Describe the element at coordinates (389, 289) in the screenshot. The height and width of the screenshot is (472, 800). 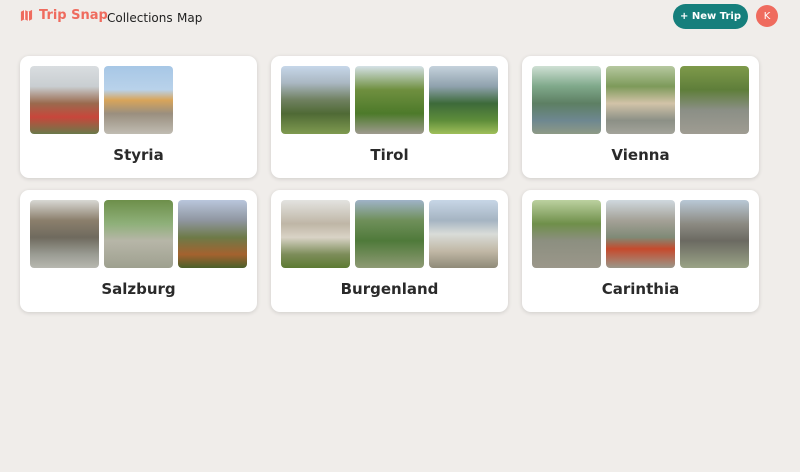
I see `collection-title: Burgenland` at that location.